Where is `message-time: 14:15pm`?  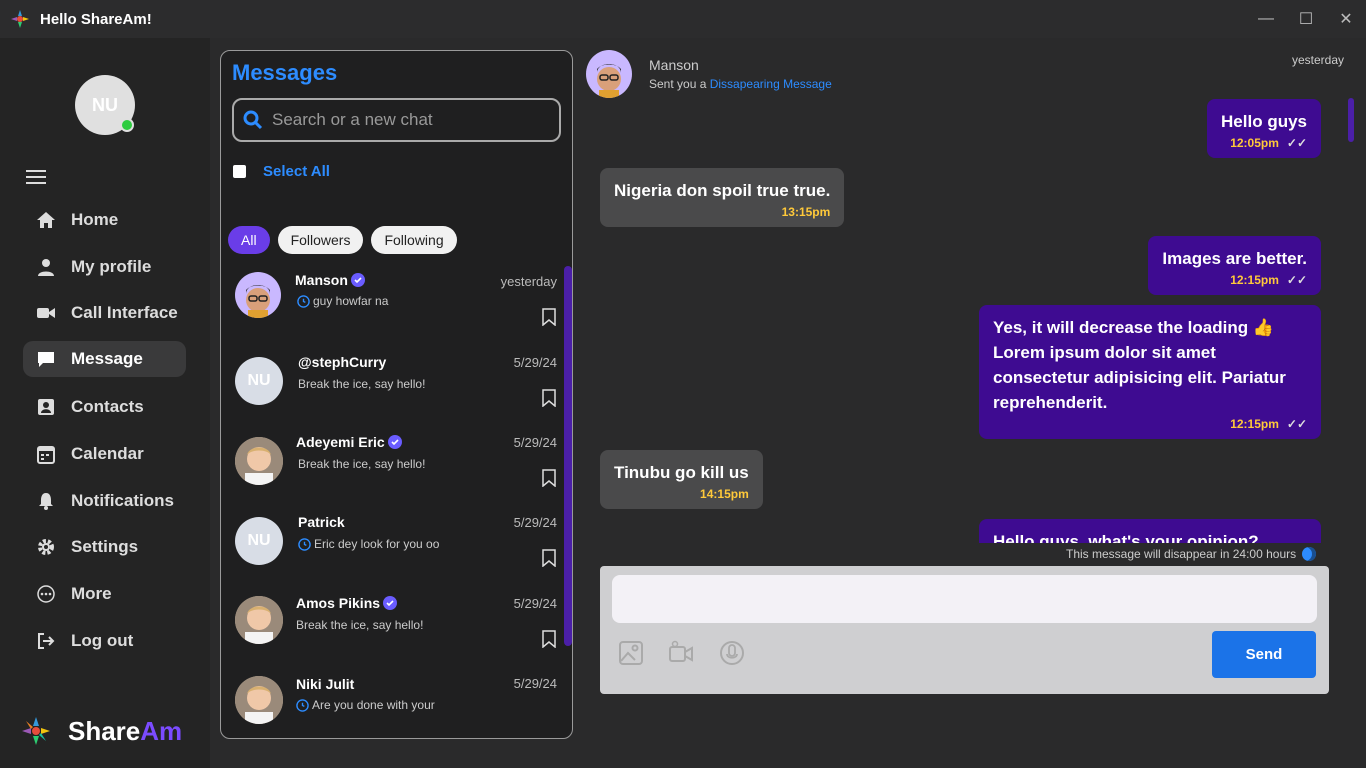
message-time: 14:15pm is located at coordinates (681, 494).